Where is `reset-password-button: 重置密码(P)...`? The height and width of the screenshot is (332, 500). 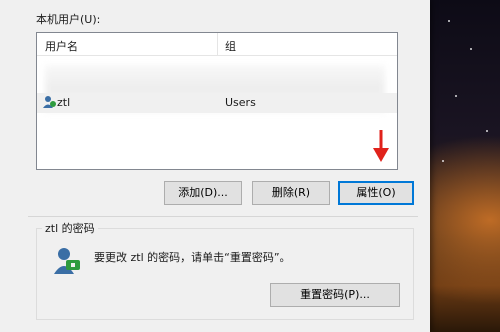 reset-password-button: 重置密码(P)... is located at coordinates (335, 295).